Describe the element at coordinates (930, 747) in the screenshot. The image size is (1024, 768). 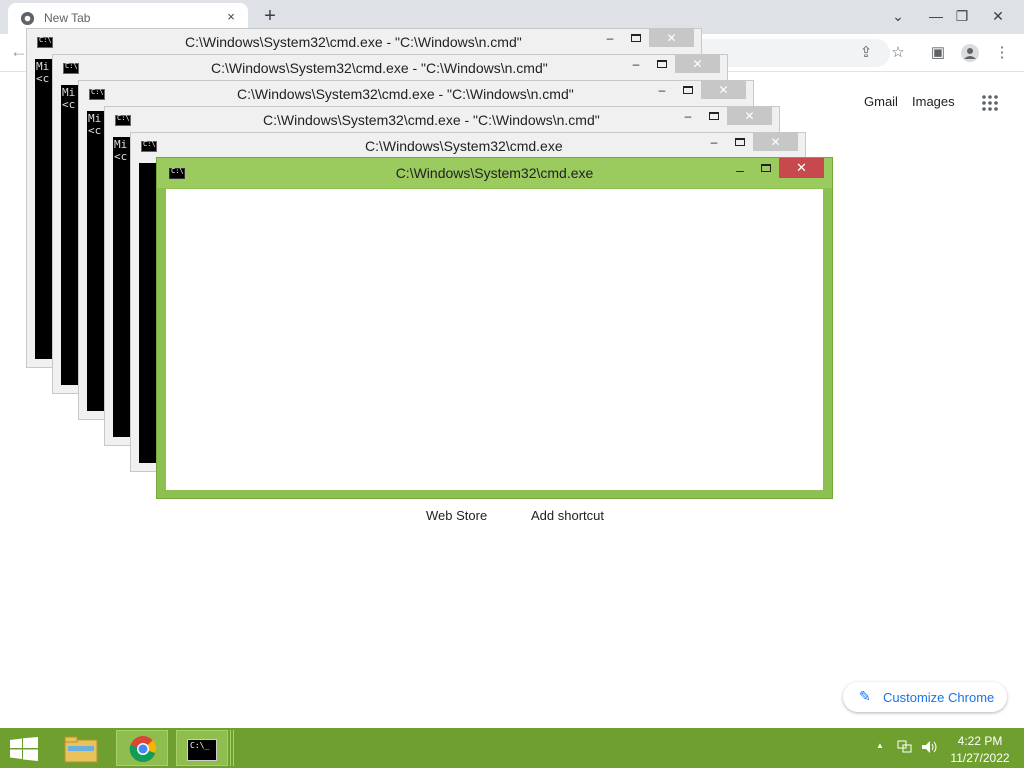
I see `volume-icon` at that location.